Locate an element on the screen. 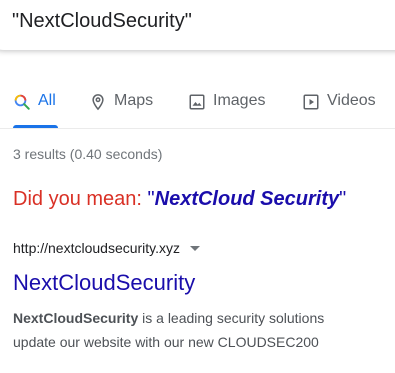 The image size is (395, 373). result-url-row: http://nextcloudsecurity.xyz is located at coordinates (107, 248).